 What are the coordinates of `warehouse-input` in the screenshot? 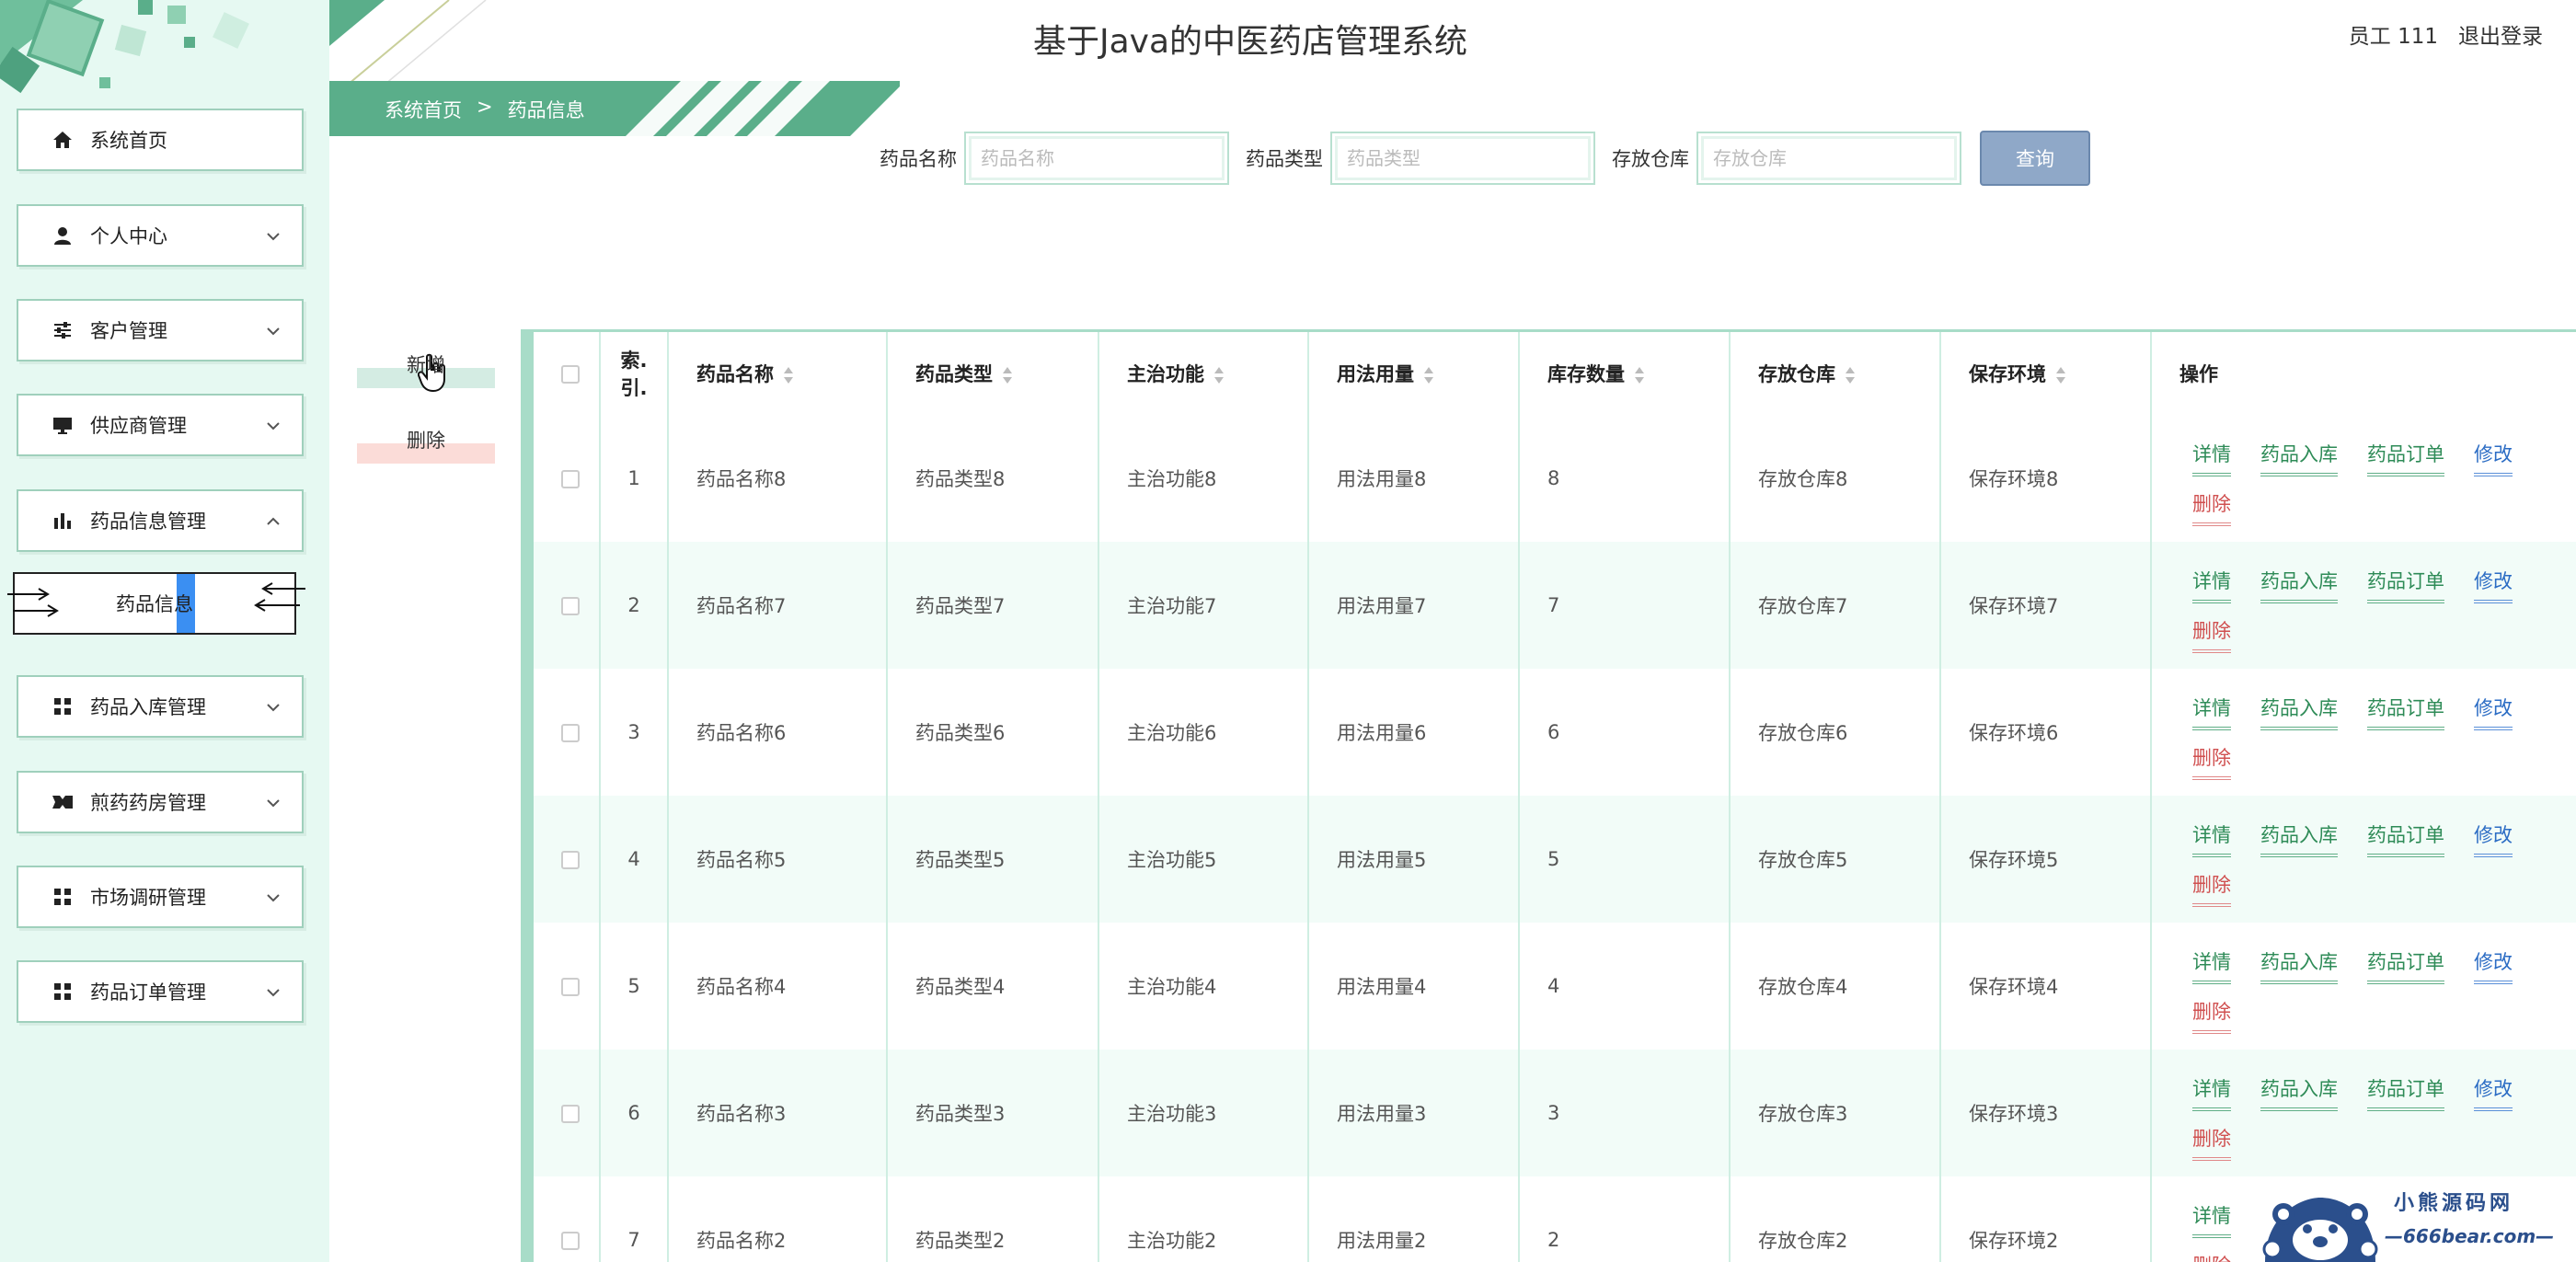 It's located at (1828, 158).